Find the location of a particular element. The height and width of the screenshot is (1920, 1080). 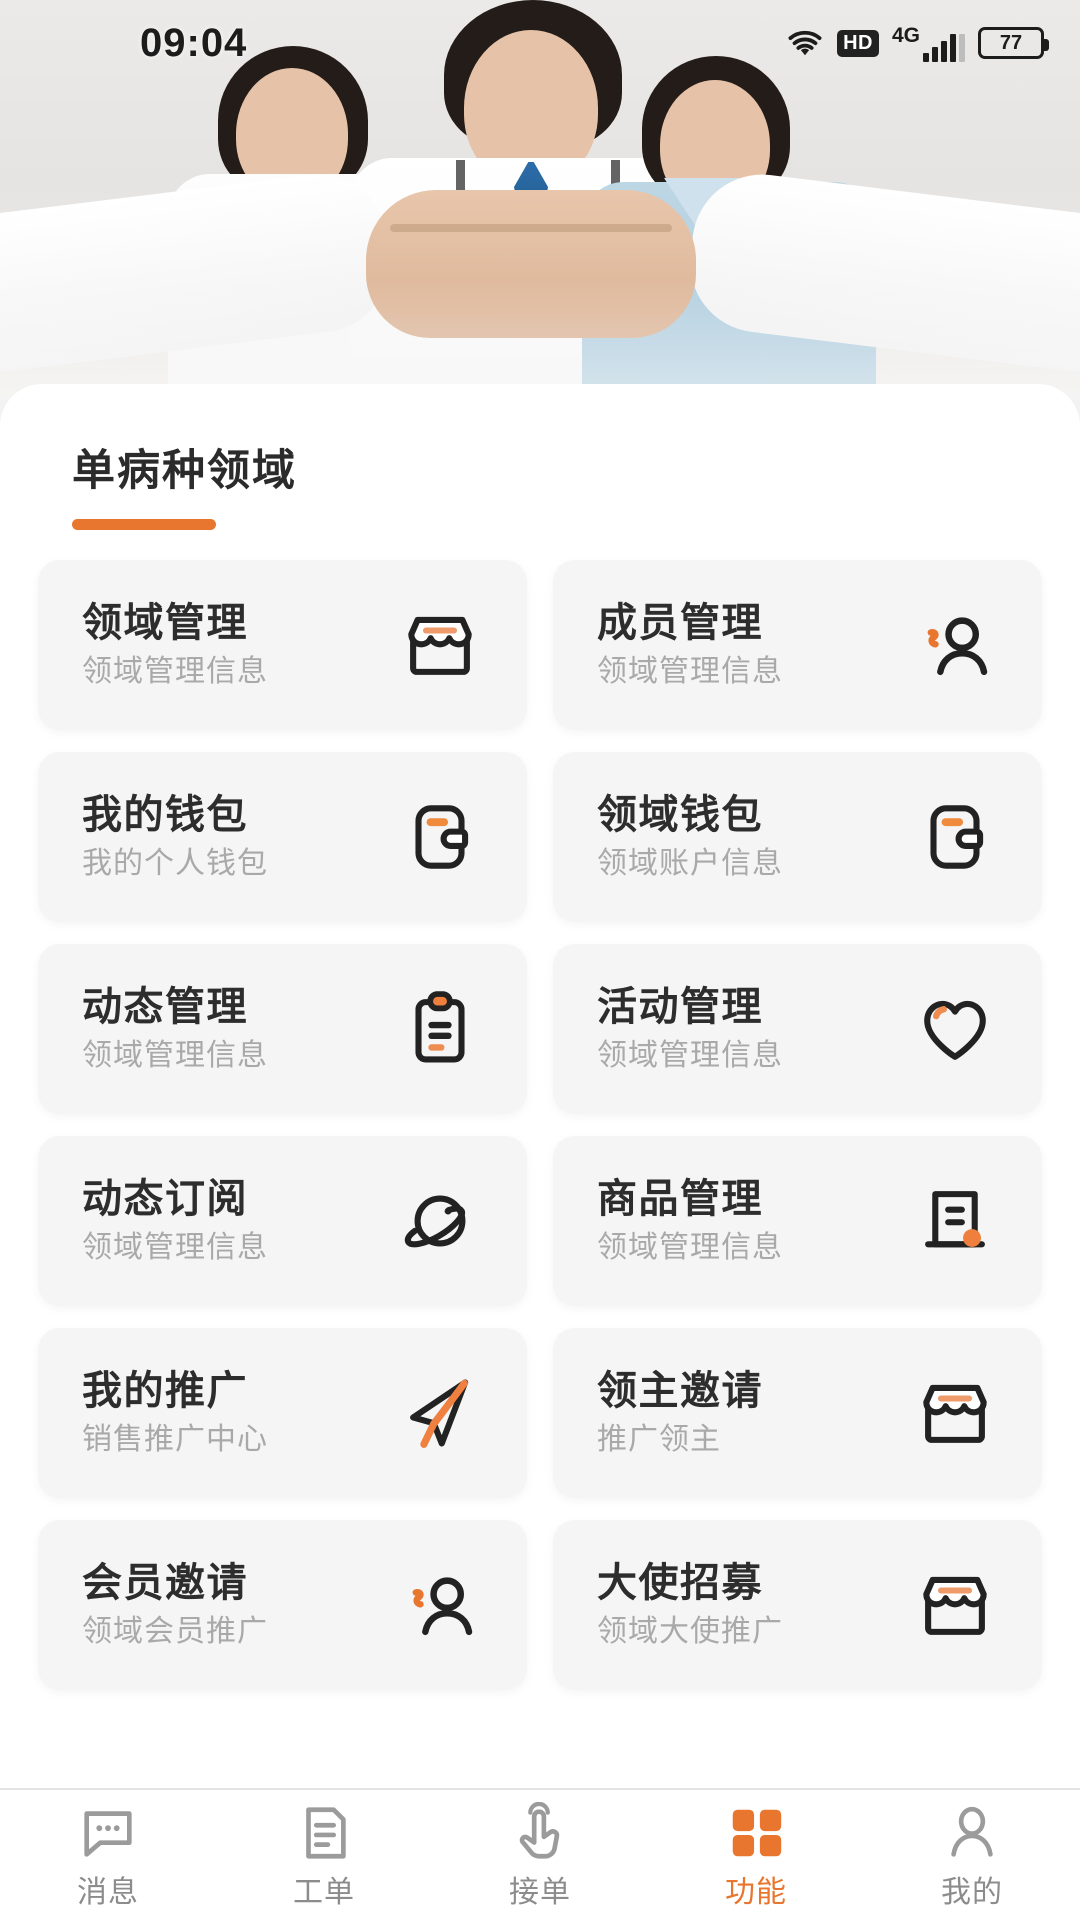

card-text: 商品管理 领域管理信息 is located at coordinates (690, 1221).